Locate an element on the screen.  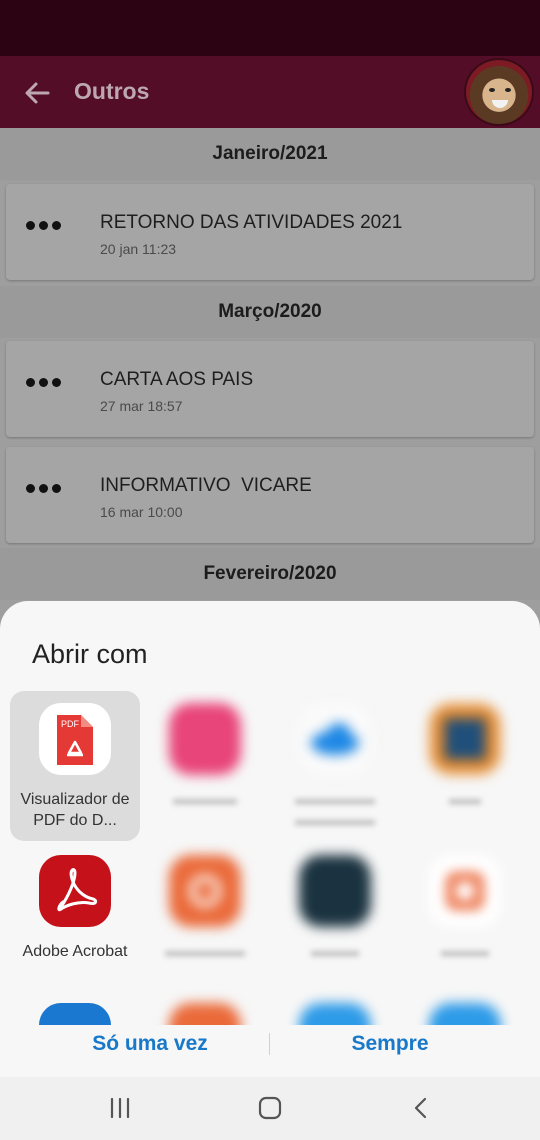
page-title: Outros is located at coordinates (112, 91).